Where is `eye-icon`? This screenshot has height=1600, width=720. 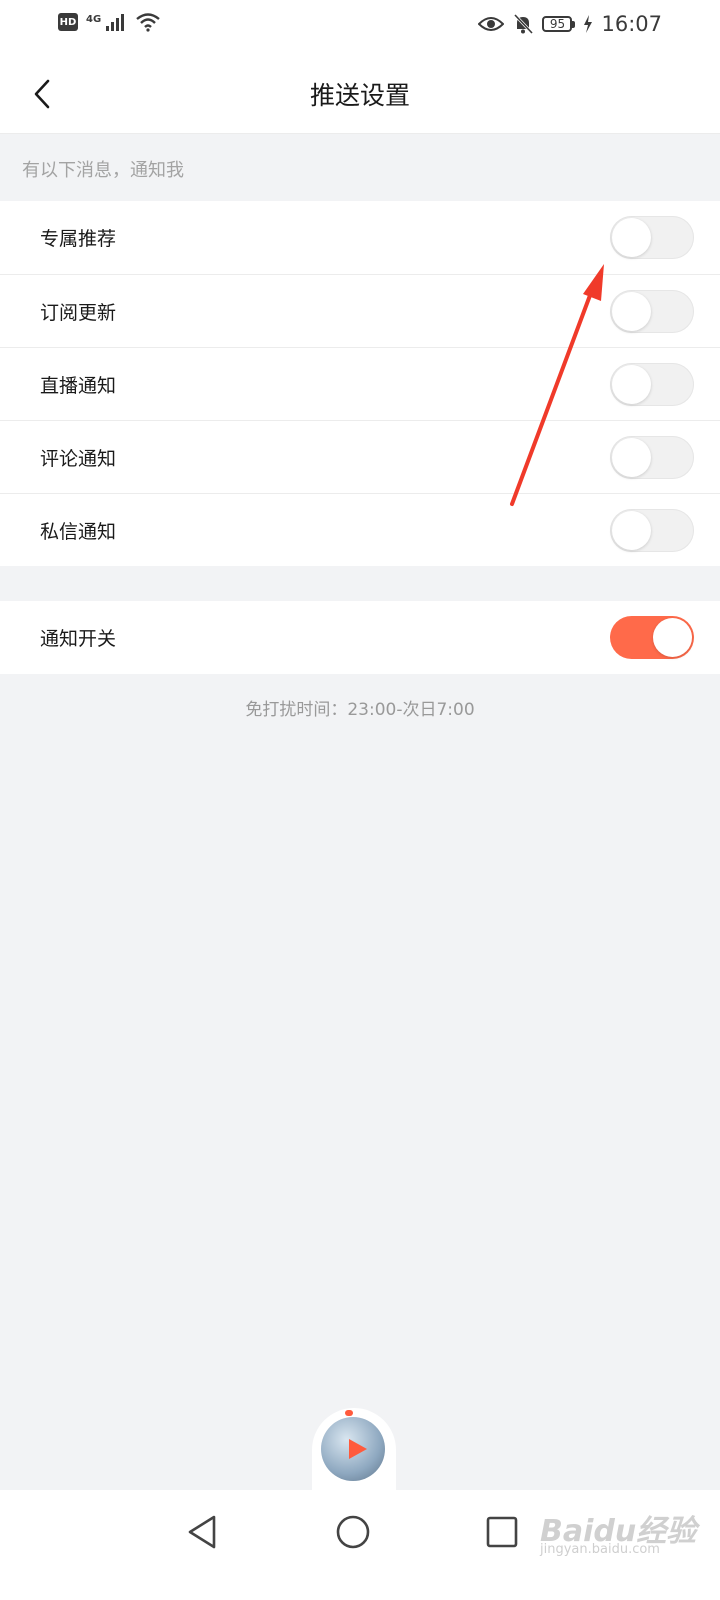
eye-icon is located at coordinates (491, 24).